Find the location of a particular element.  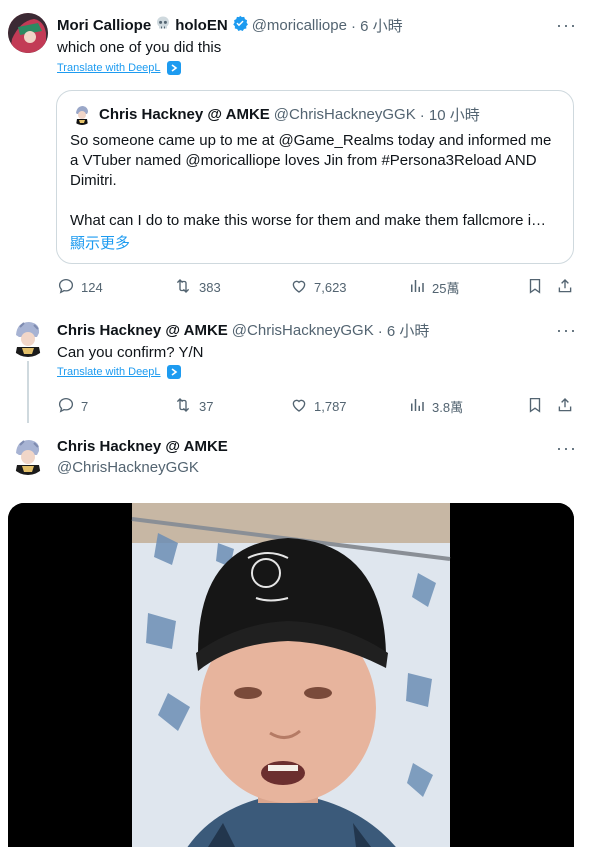

author-name-suffix: holoEN is located at coordinates (201, 25).